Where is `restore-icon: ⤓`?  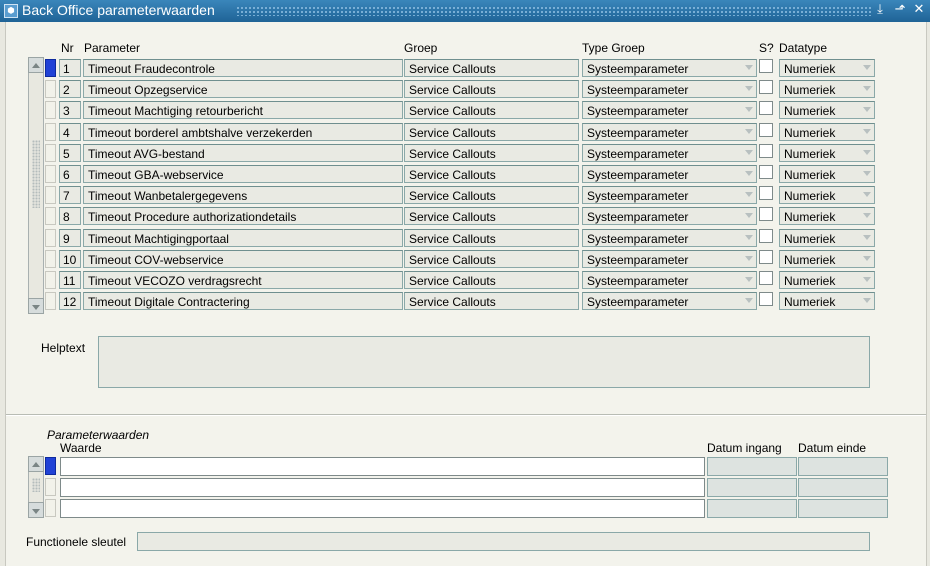 restore-icon: ⤓ is located at coordinates (880, 10).